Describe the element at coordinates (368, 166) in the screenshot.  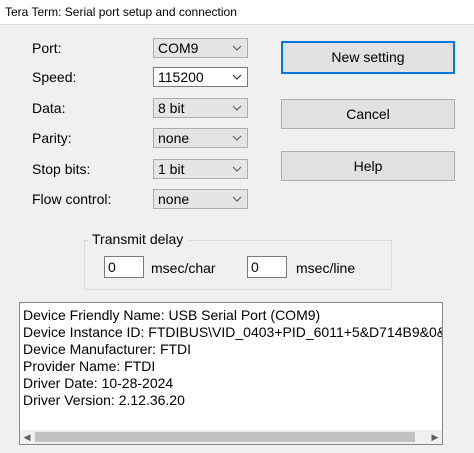
I see `help-button: Help` at that location.